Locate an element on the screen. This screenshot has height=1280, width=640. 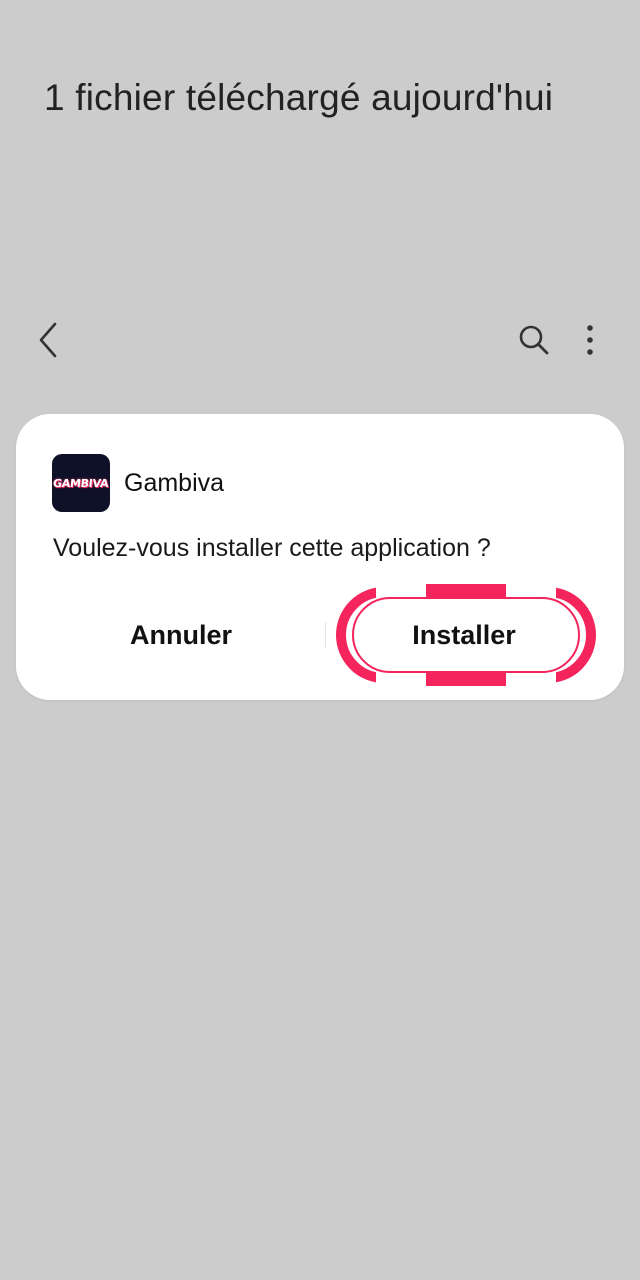
app-name: Gambiva is located at coordinates (174, 483).